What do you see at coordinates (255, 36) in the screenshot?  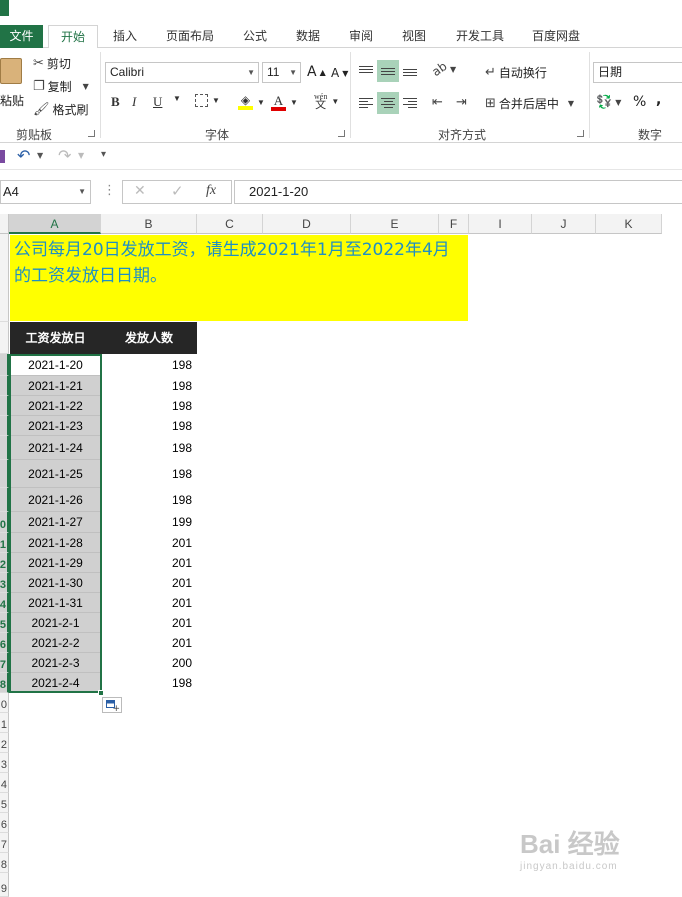 I see `tab-formulas: 公式` at bounding box center [255, 36].